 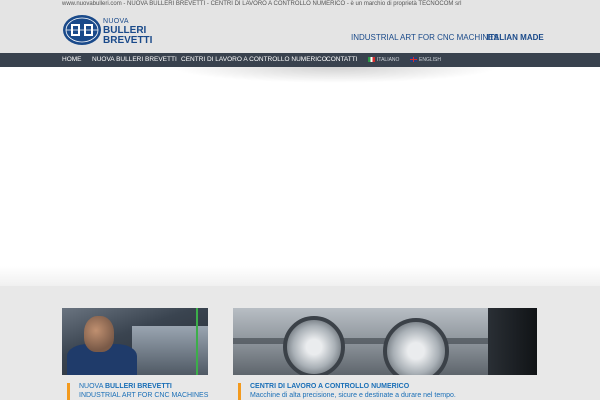 What do you see at coordinates (135, 341) in the screenshot?
I see `feature-photo-operator` at bounding box center [135, 341].